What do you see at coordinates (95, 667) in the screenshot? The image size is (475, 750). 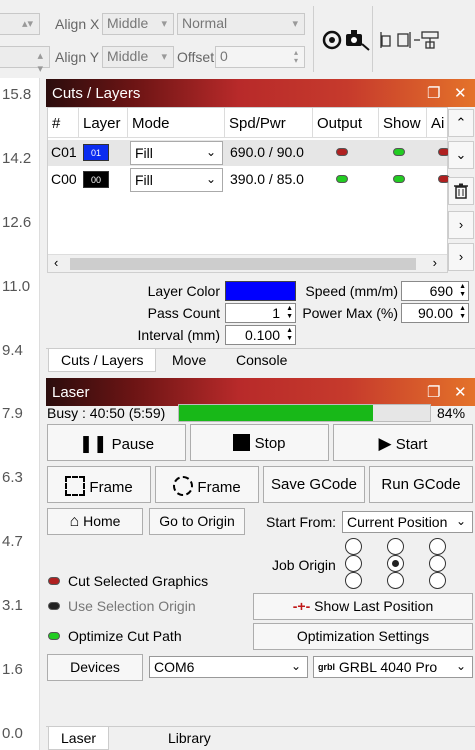 I see `devices-button: Devices` at bounding box center [95, 667].